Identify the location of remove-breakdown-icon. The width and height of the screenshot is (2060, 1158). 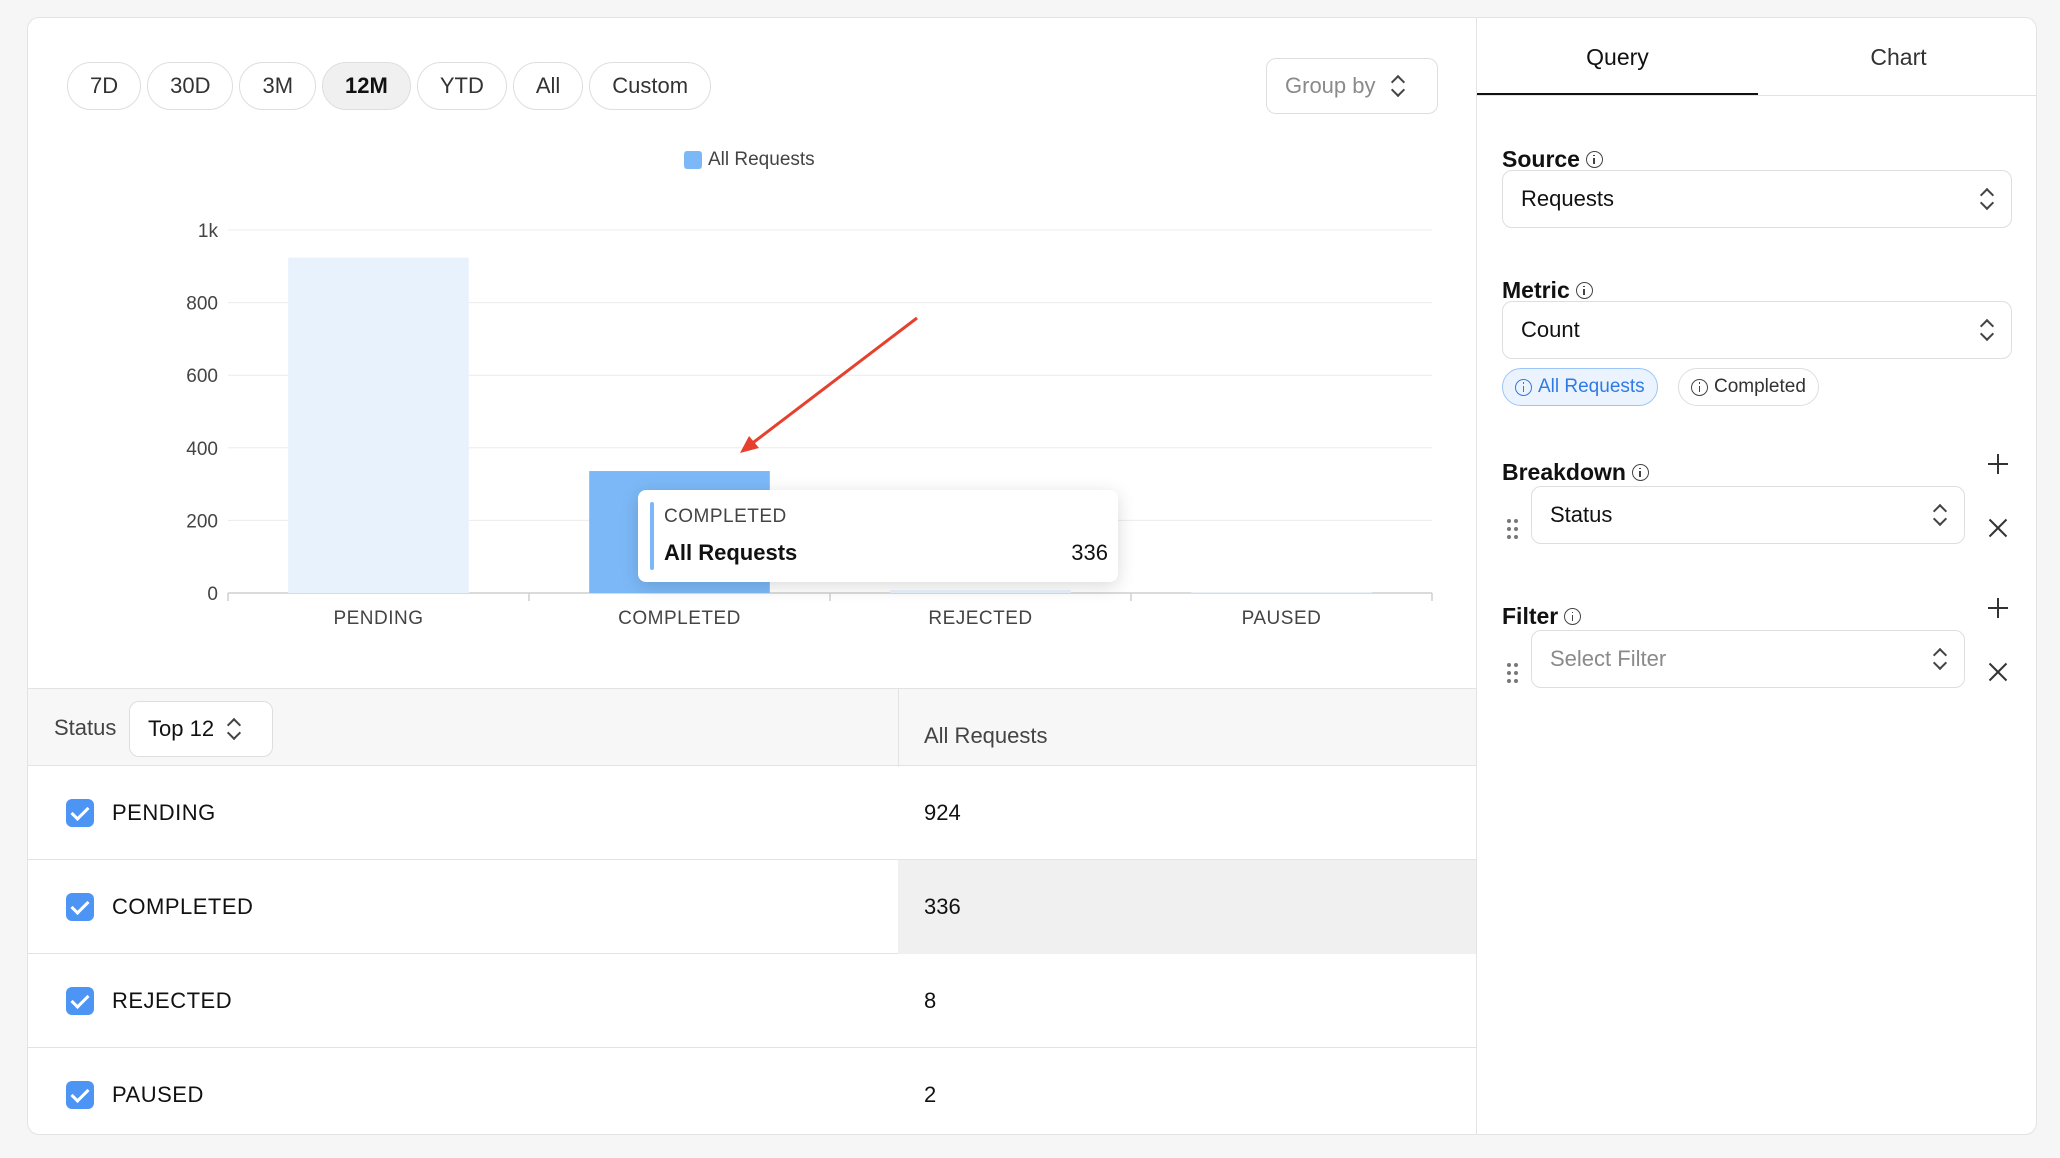
(1998, 528).